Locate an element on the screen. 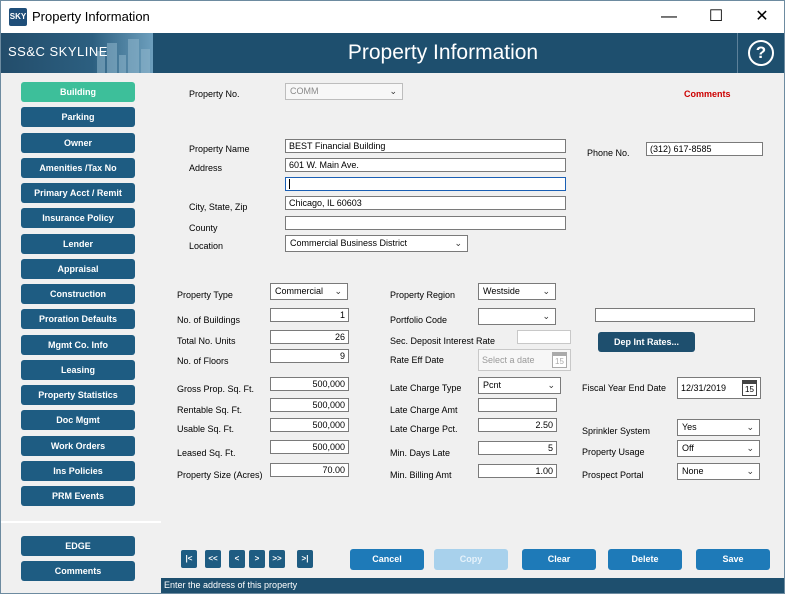 This screenshot has width=785, height=594. sidebar-item-primary-acct: Primary Acct / Remit is located at coordinates (78, 193).